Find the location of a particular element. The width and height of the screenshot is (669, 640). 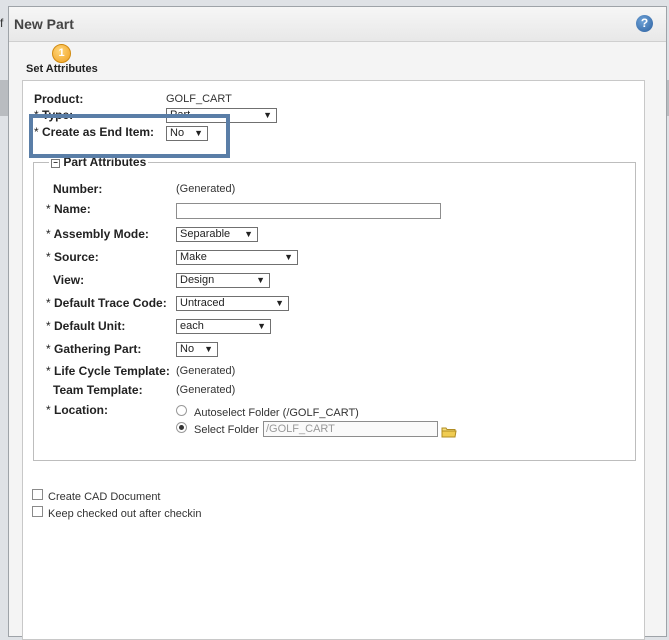

autoselect-folder-label: Autoselect Folder (/GOLF_CART) is located at coordinates (276, 413).